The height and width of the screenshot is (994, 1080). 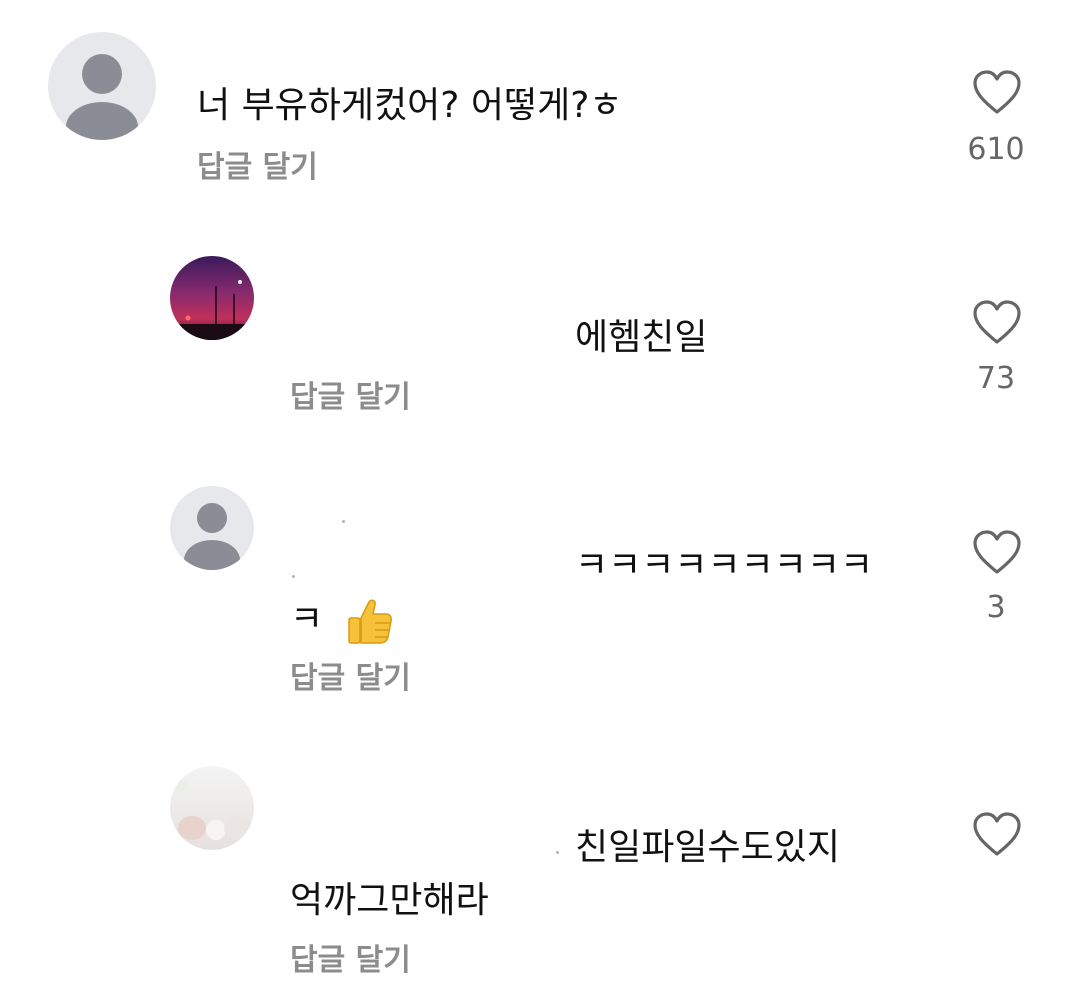 What do you see at coordinates (369, 621) in the screenshot?
I see `thumbs-up-icon` at bounding box center [369, 621].